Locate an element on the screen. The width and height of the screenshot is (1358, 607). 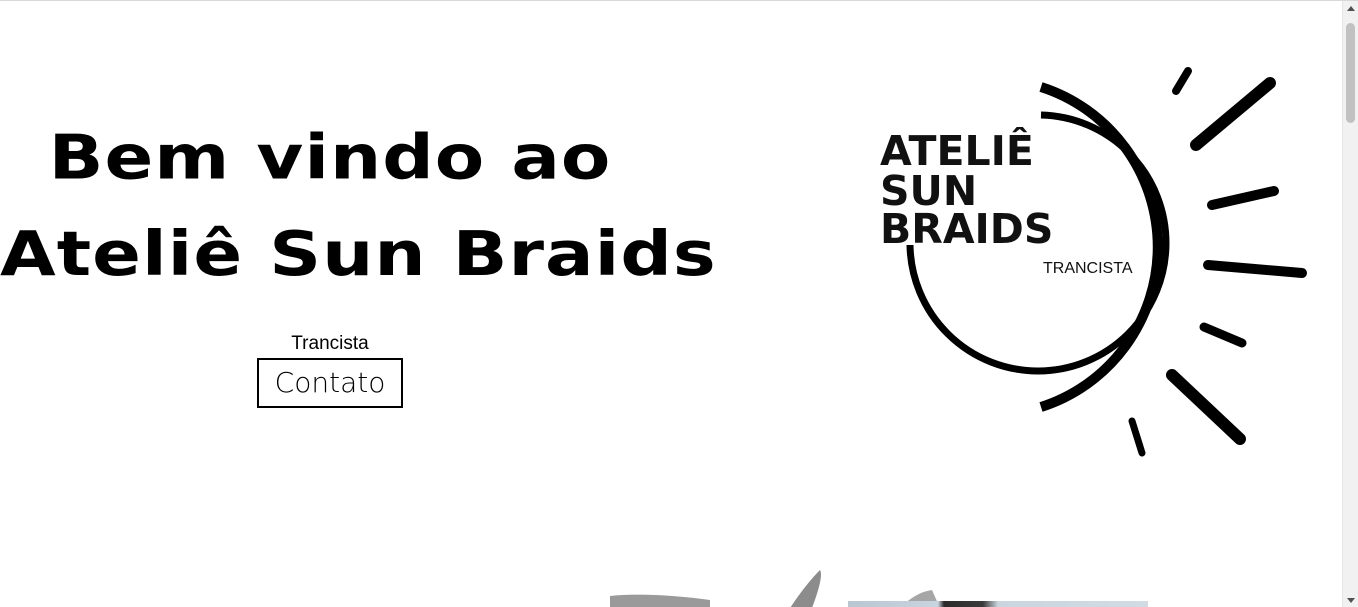
gallery-image-preview is located at coordinates (998, 604).